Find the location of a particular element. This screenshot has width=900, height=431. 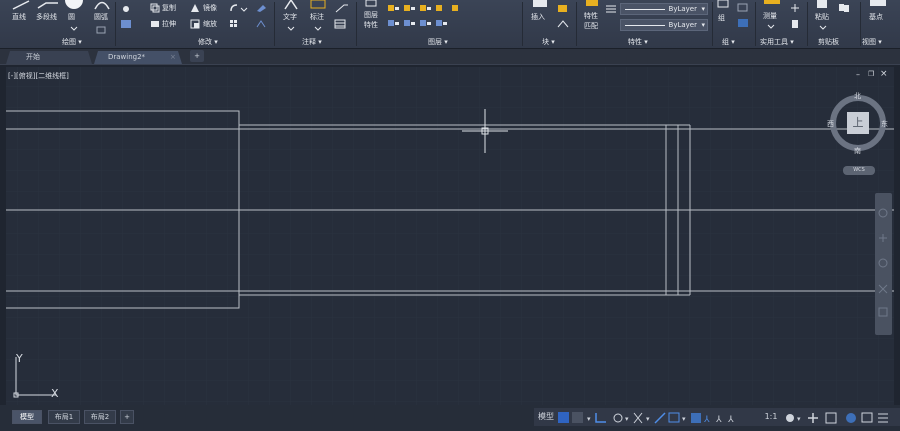

mirror-icon is located at coordinates (195, 8).